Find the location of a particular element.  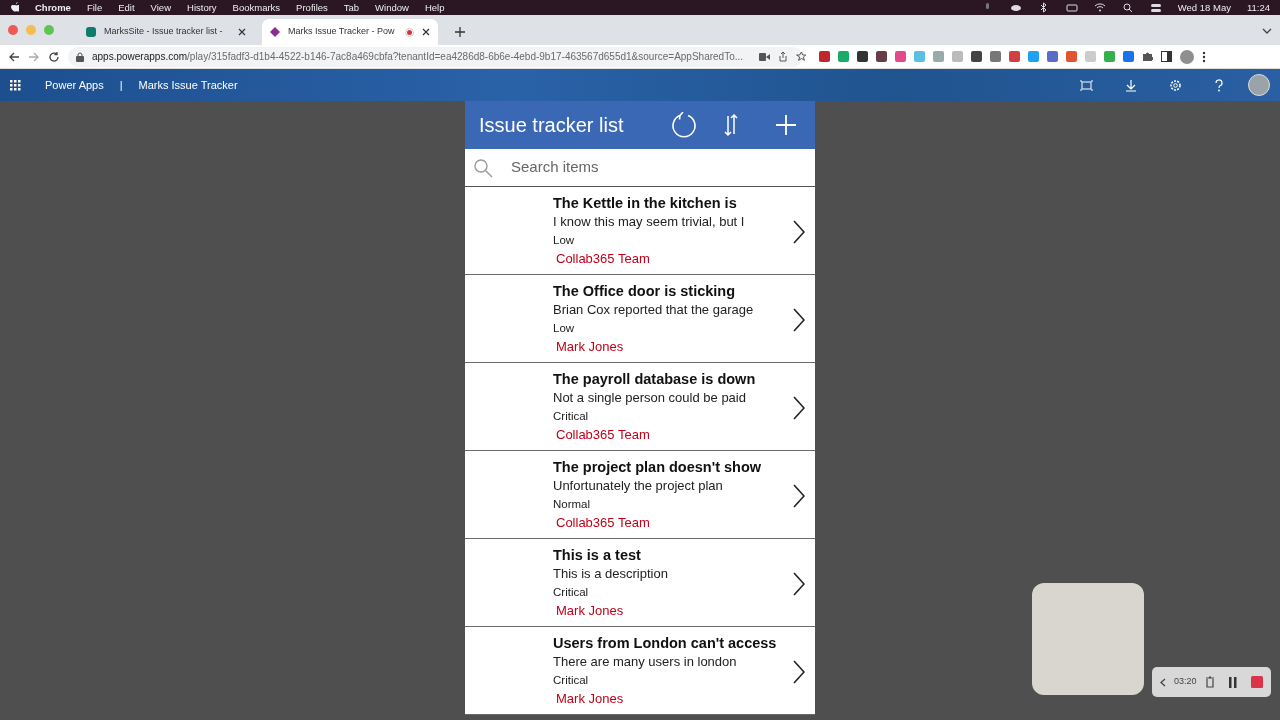

browser-tab: Marks Issue Tracker - Pow is located at coordinates (350, 32).